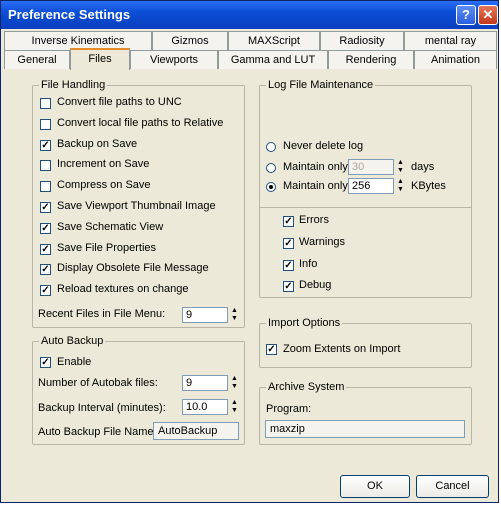 This screenshot has width=501, height=505. I want to click on recent-files-spinner-arrows: ▲ ▼, so click(234, 315).